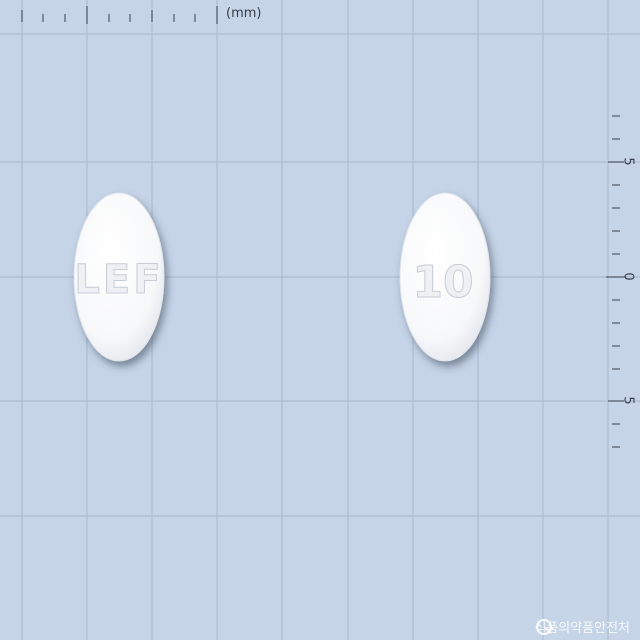 The width and height of the screenshot is (640, 640). Describe the element at coordinates (582, 626) in the screenshot. I see `watermark: 식품의약품안전처` at that location.